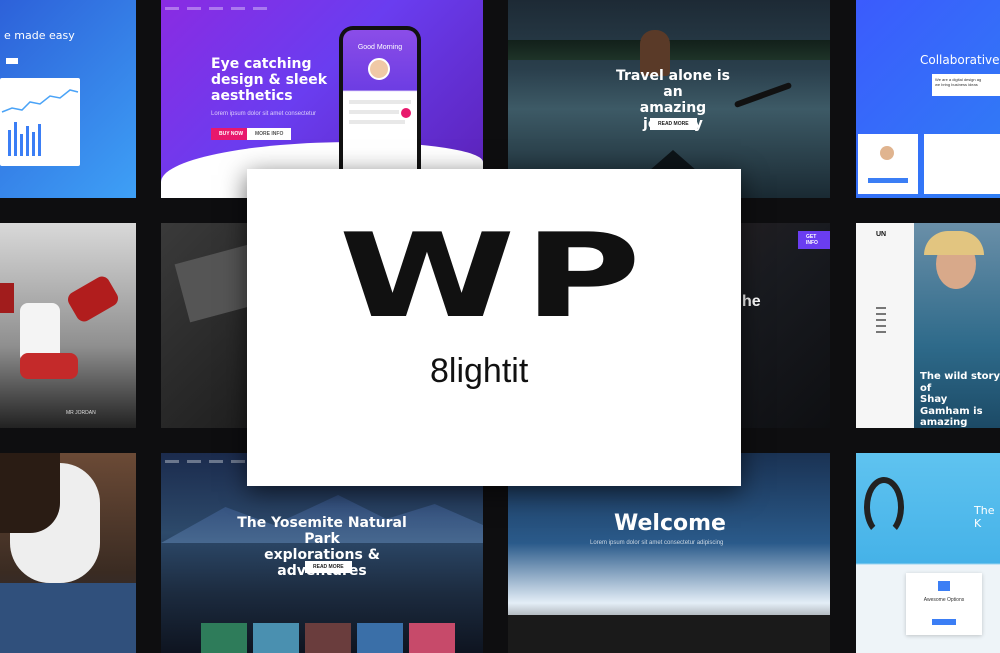 The width and height of the screenshot is (1000, 653). Describe the element at coordinates (81, 413) in the screenshot. I see `caption: MR JORDAN` at that location.